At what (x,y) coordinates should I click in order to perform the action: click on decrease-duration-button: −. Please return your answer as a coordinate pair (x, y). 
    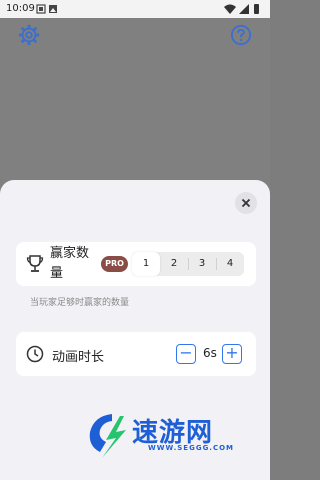
    Looking at the image, I should click on (186, 354).